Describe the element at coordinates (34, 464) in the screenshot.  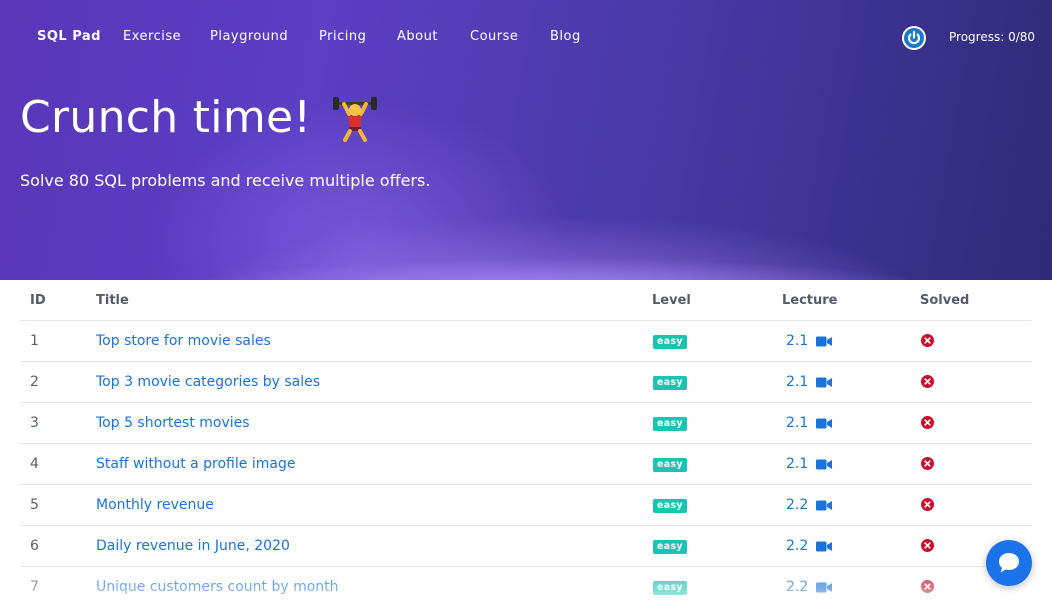
I see `row-id: 4` at that location.